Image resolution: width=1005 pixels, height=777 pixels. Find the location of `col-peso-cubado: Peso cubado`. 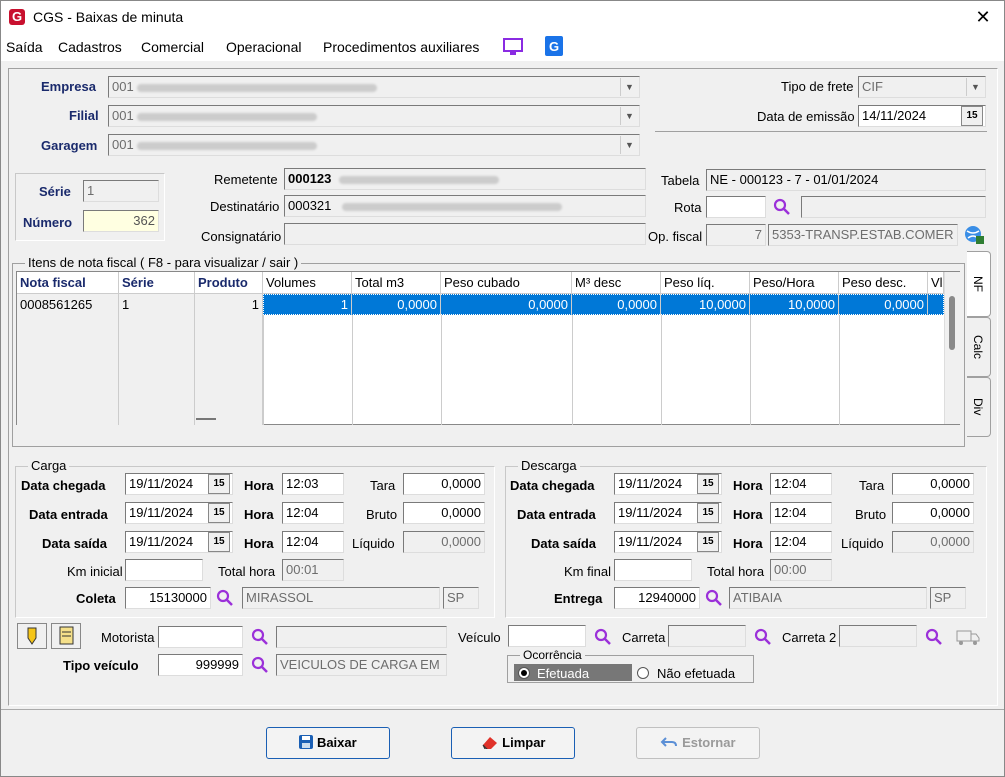

col-peso-cubado: Peso cubado is located at coordinates (506, 283).